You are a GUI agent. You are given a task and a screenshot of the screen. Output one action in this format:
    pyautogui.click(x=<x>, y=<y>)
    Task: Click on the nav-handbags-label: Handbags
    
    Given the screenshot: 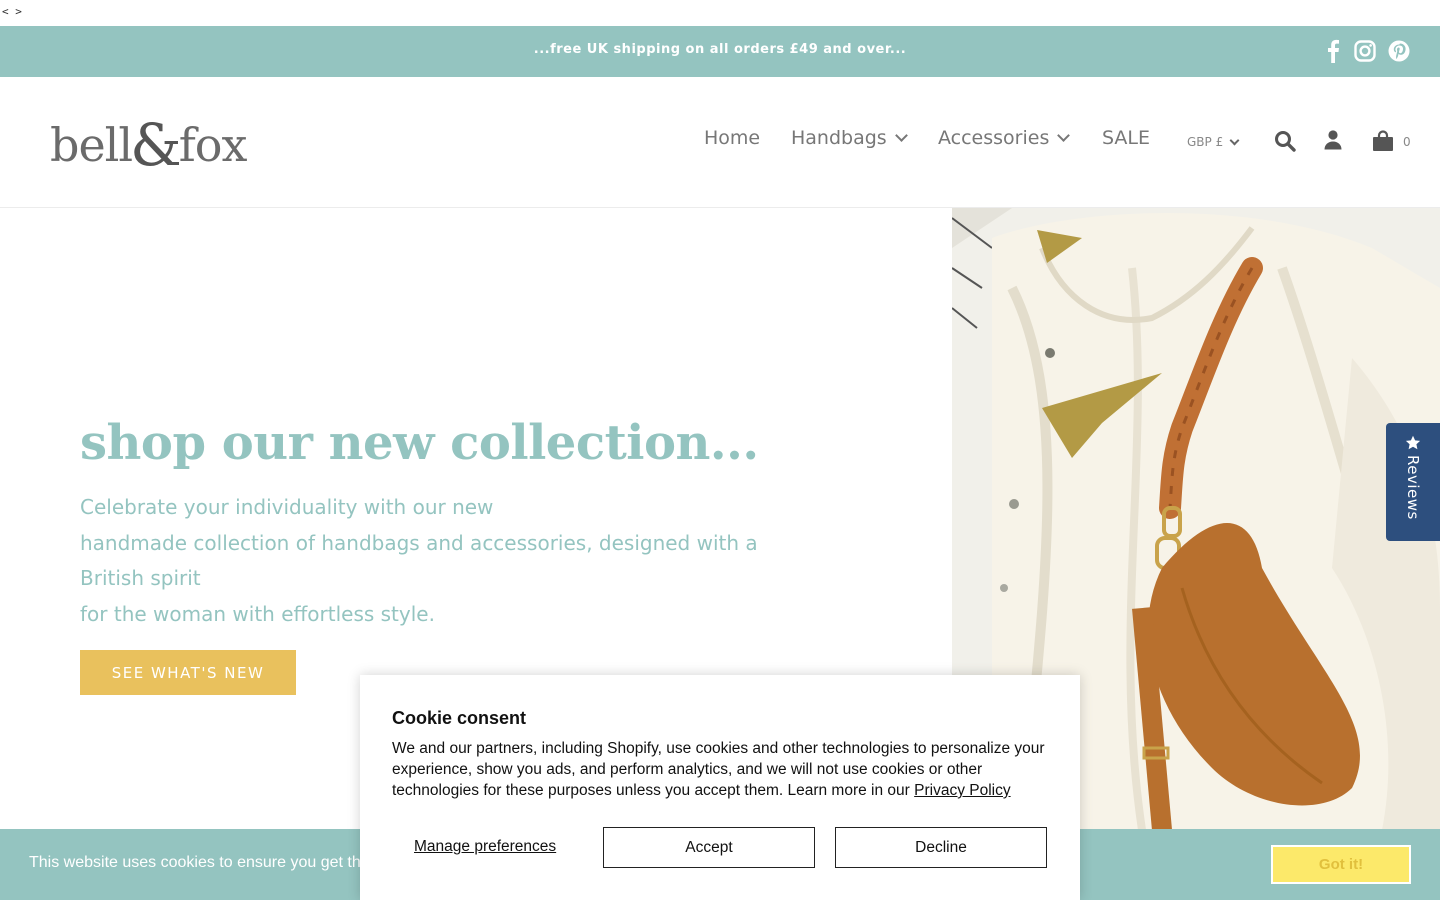 What is the action you would take?
    pyautogui.click(x=839, y=138)
    